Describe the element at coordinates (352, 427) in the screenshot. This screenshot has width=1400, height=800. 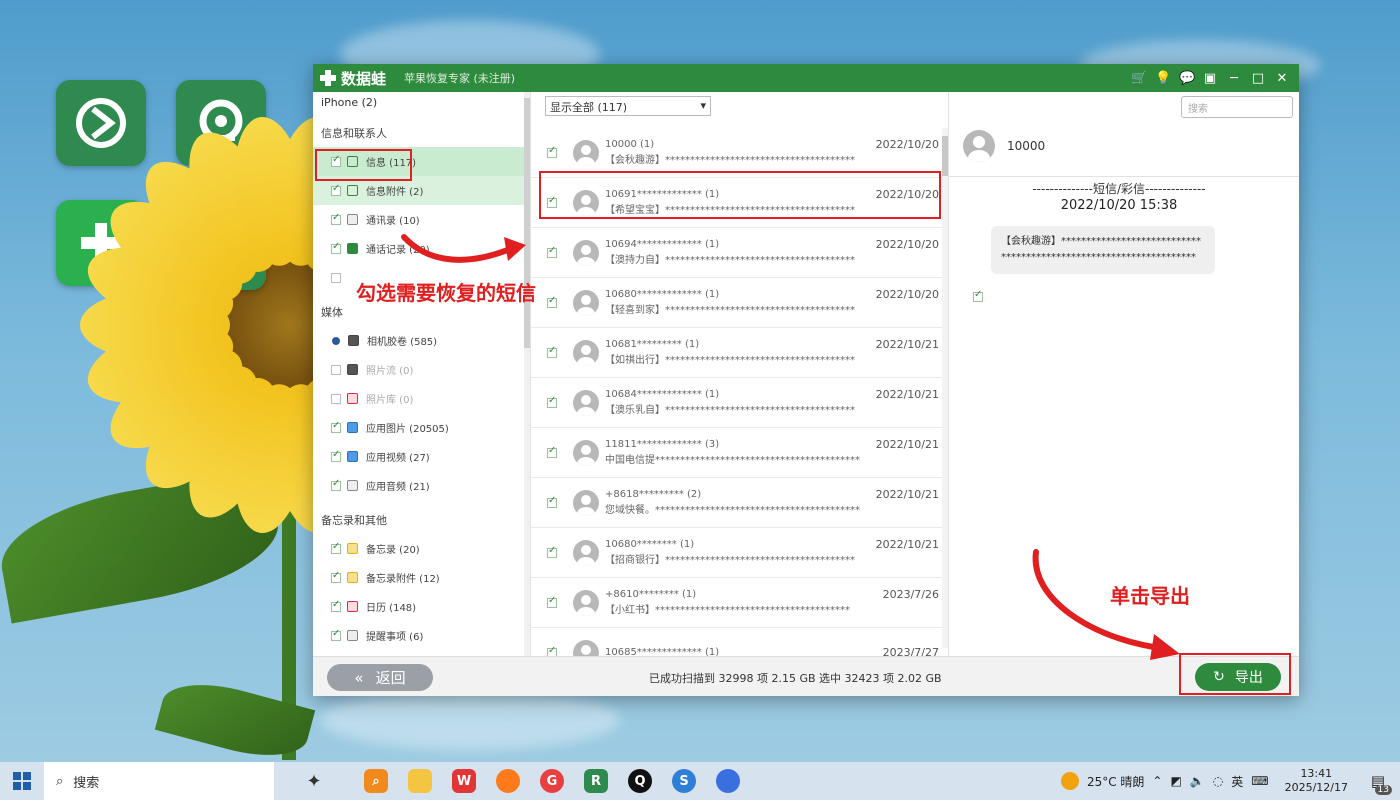
I see `app-photos-icon` at that location.